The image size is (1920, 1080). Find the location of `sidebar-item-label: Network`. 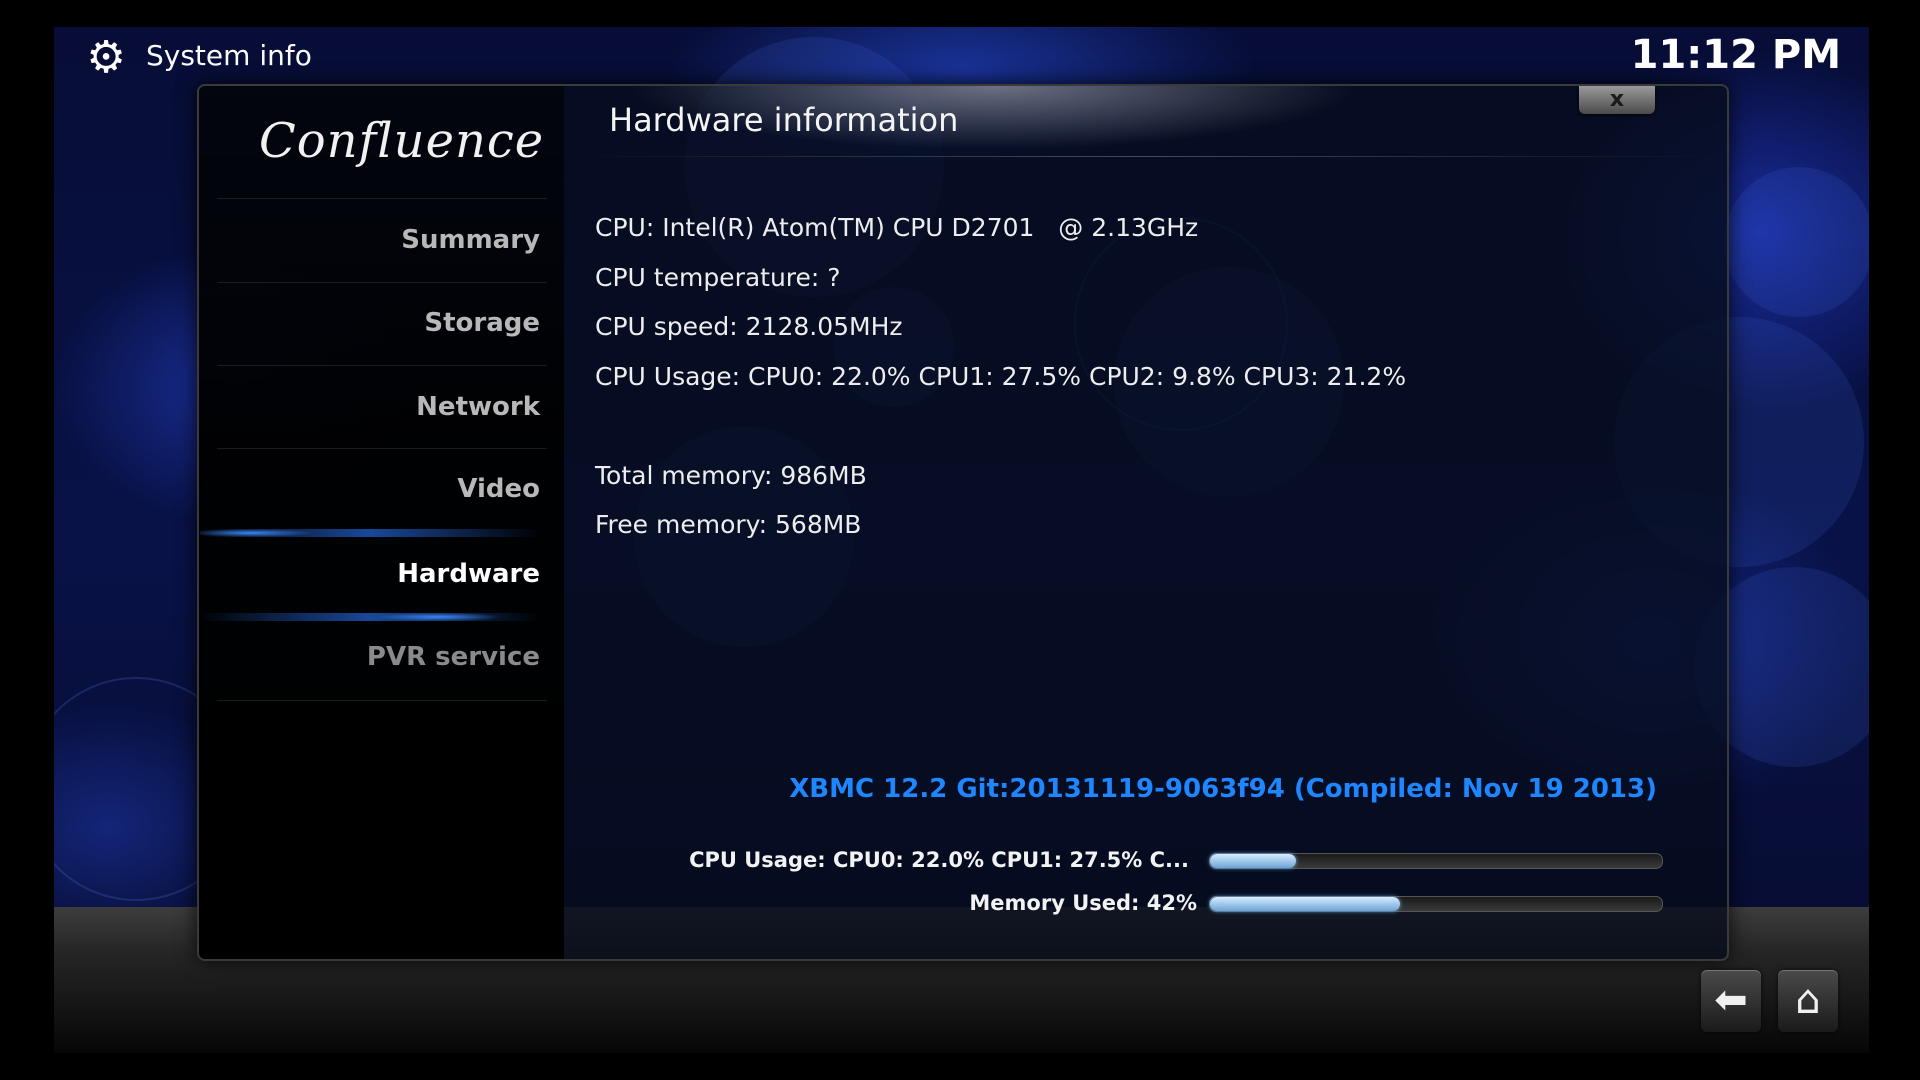

sidebar-item-label: Network is located at coordinates (478, 407).